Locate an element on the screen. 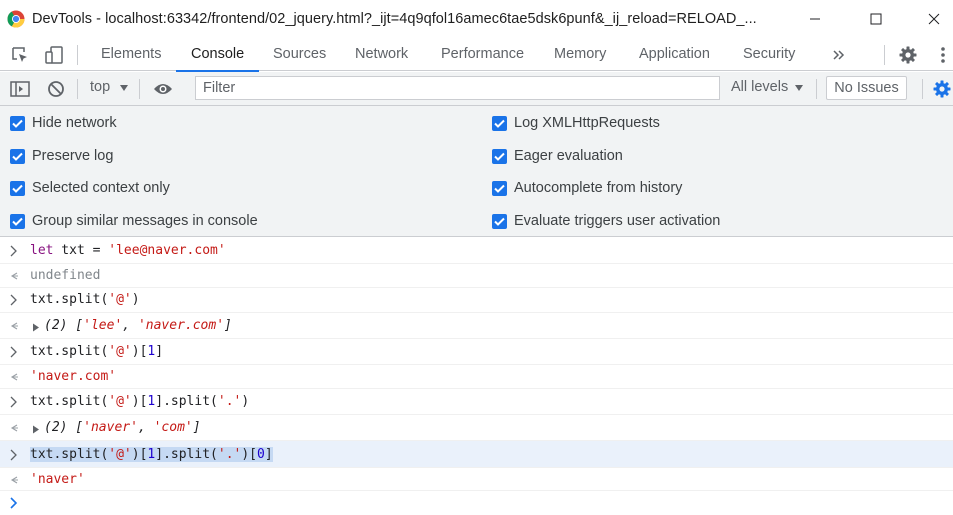 This screenshot has height=515, width=953. close-button is located at coordinates (932, 19).